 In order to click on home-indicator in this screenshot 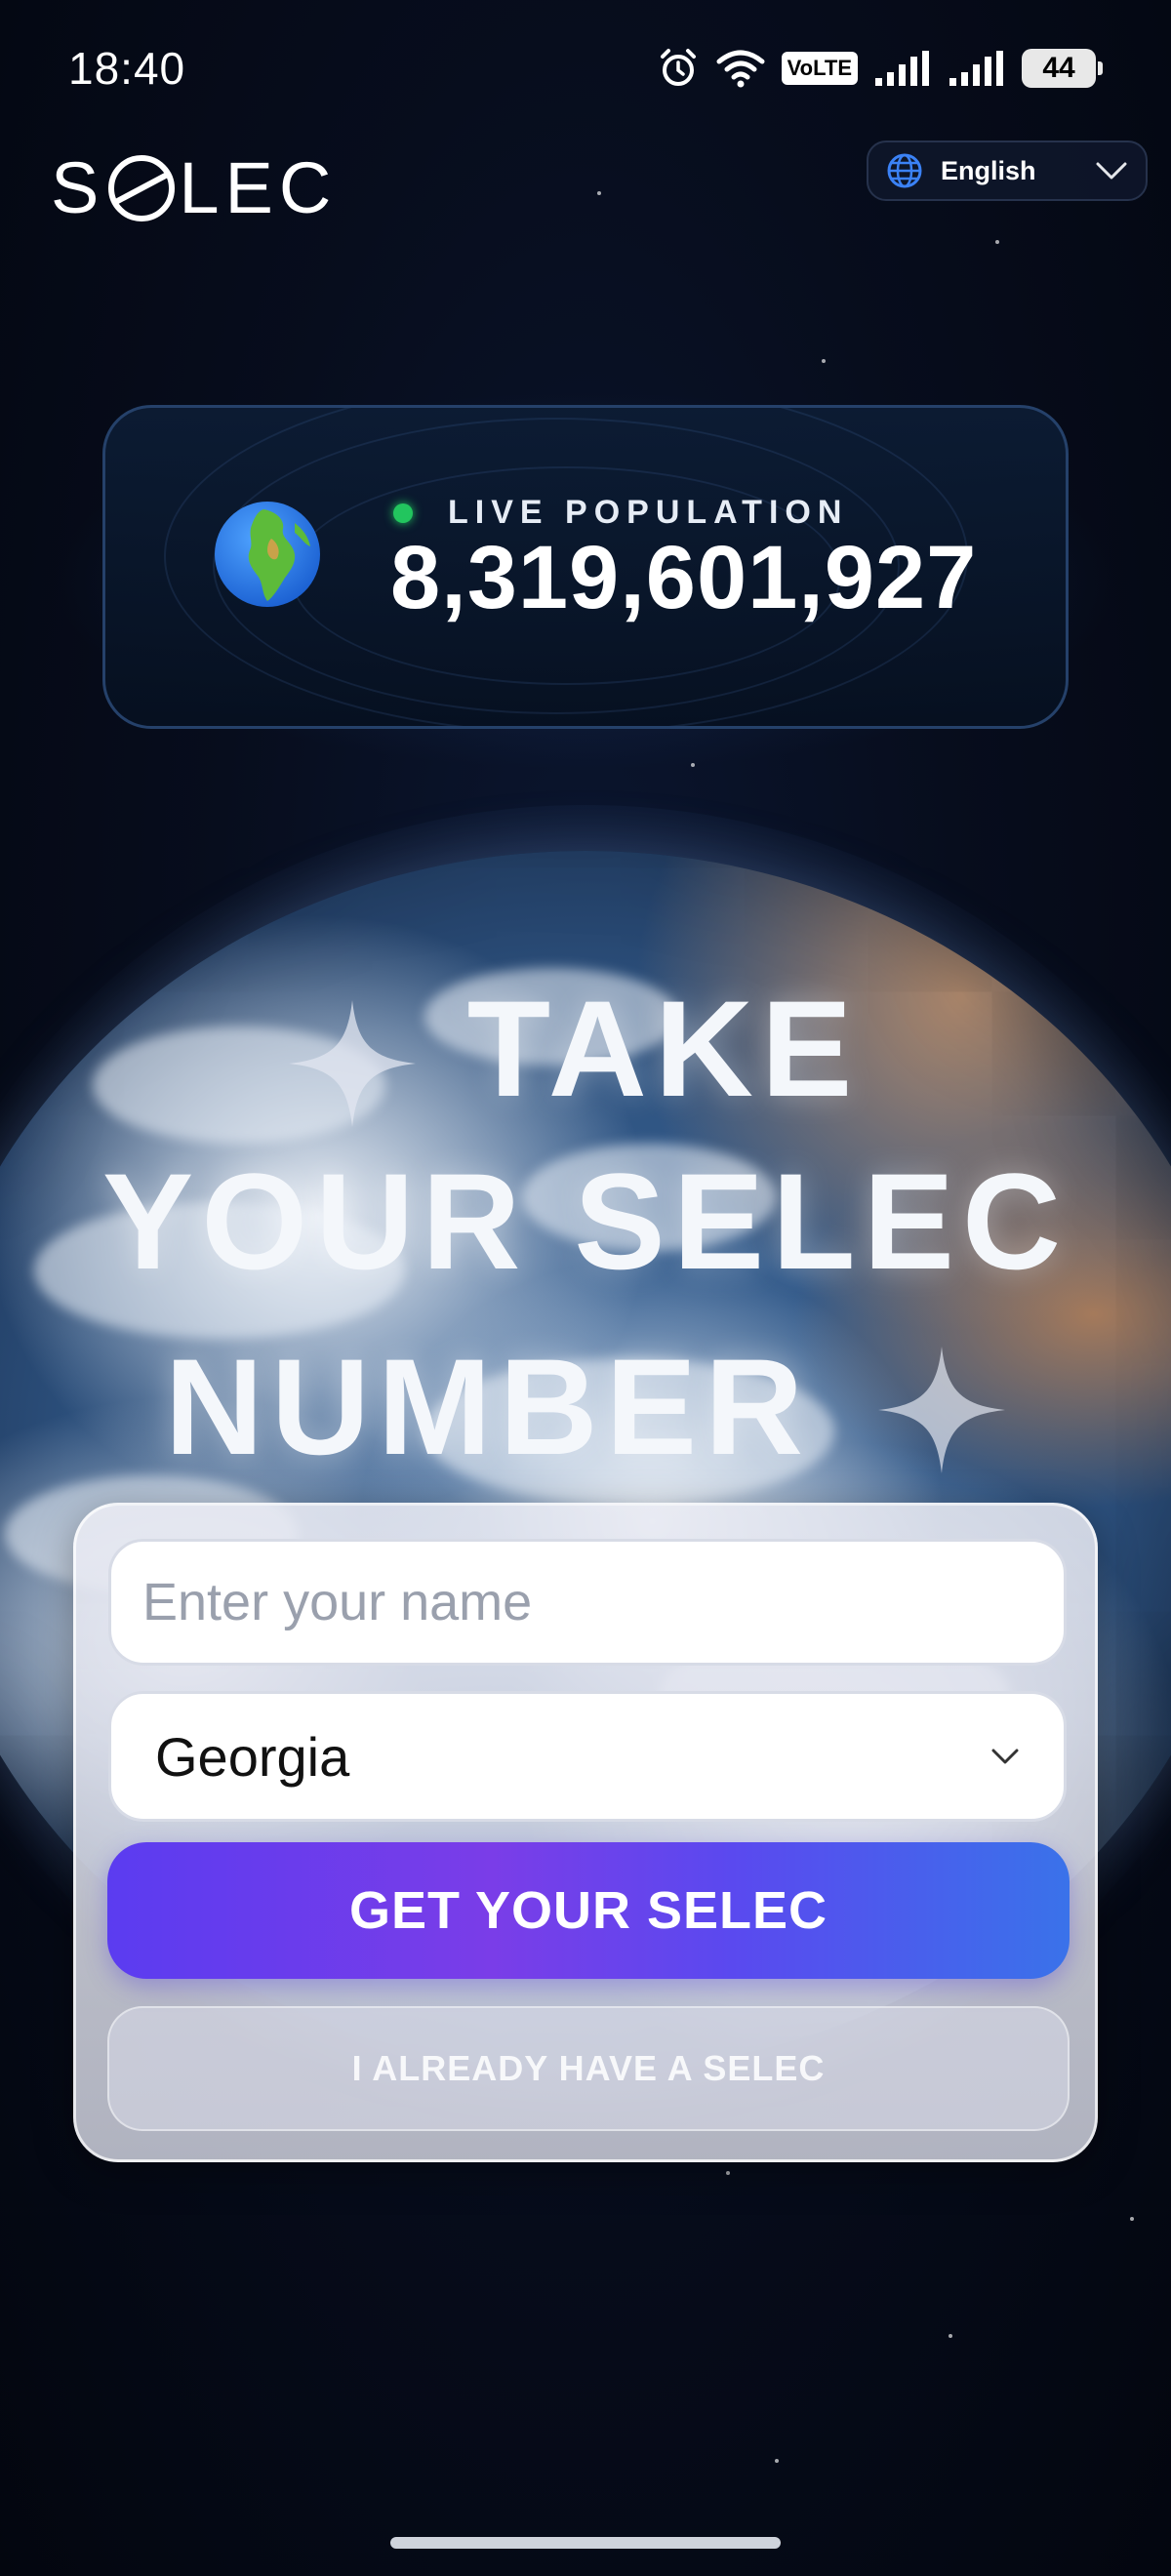, I will do `click(585, 2543)`.